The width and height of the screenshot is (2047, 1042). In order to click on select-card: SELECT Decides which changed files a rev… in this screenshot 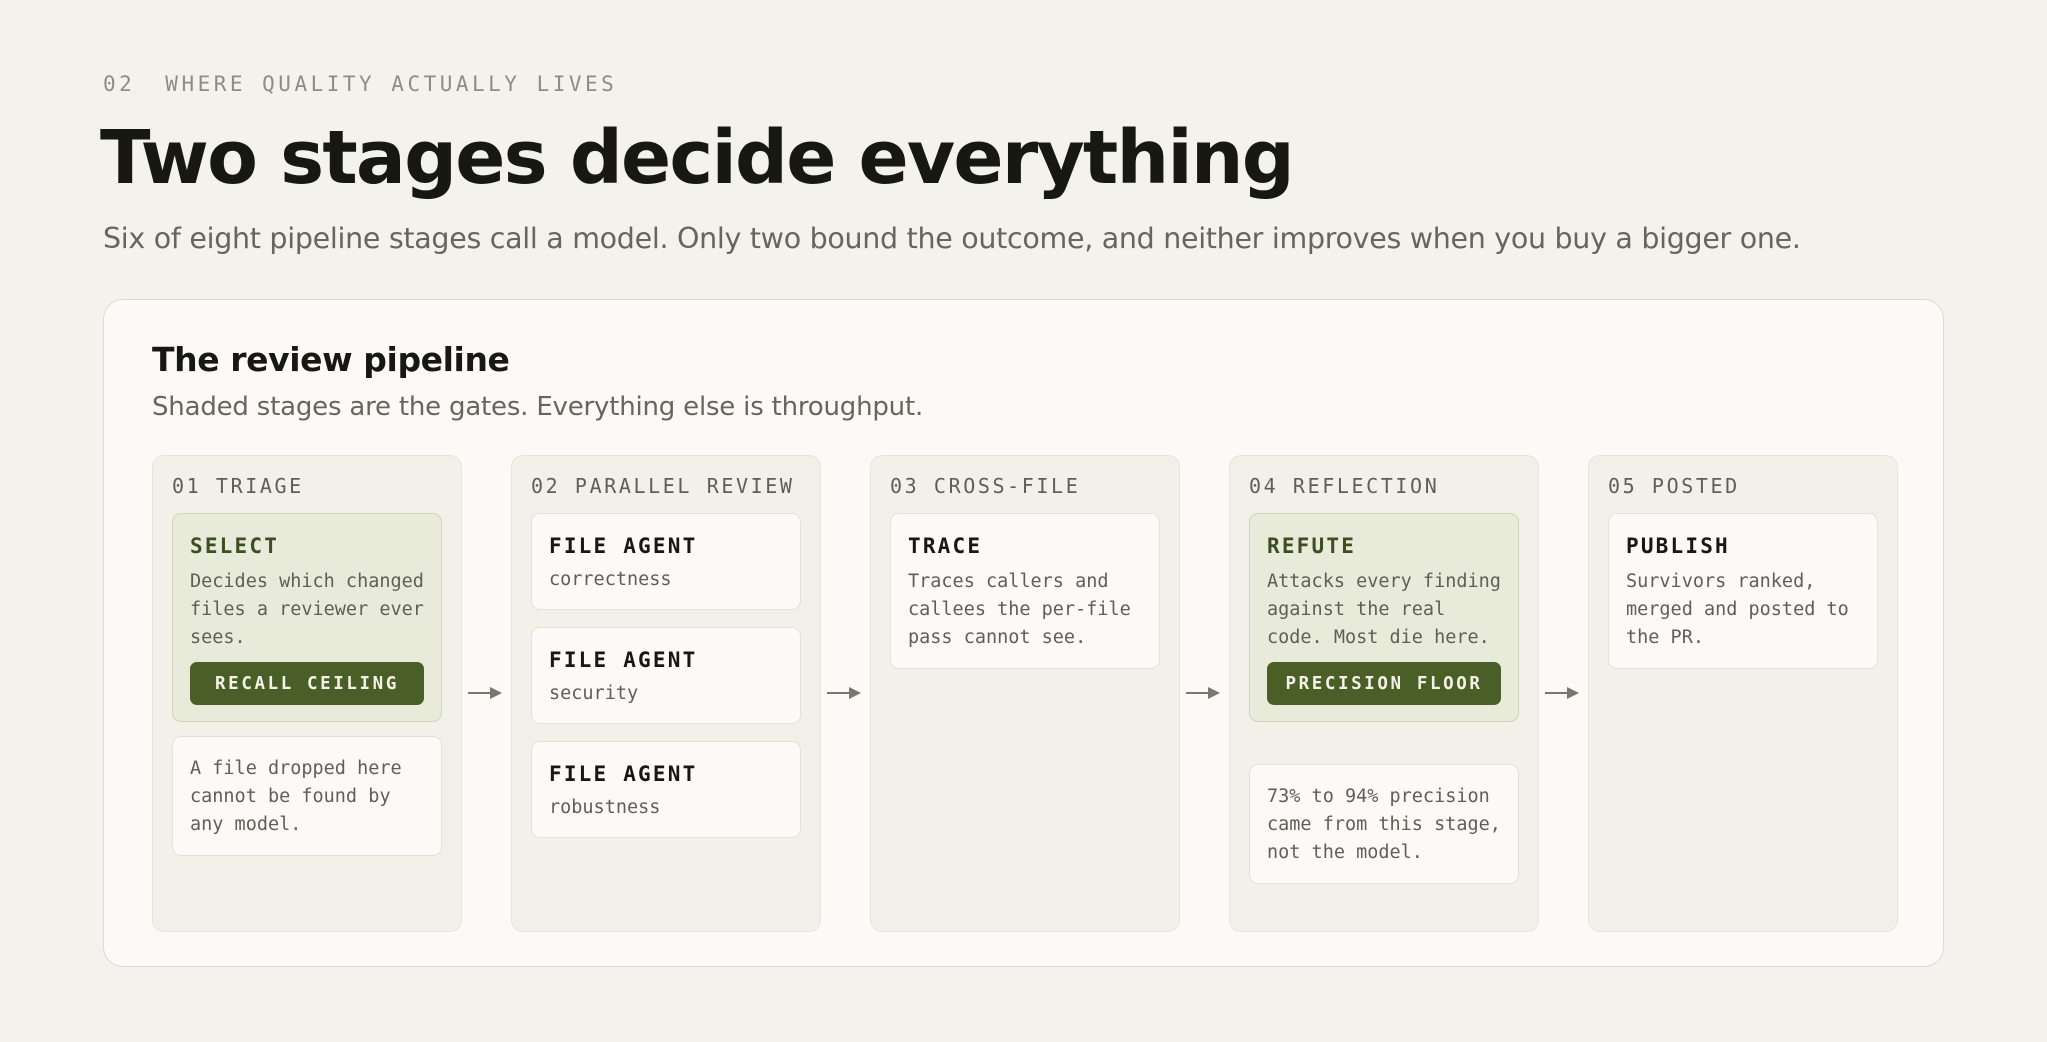, I will do `click(307, 617)`.